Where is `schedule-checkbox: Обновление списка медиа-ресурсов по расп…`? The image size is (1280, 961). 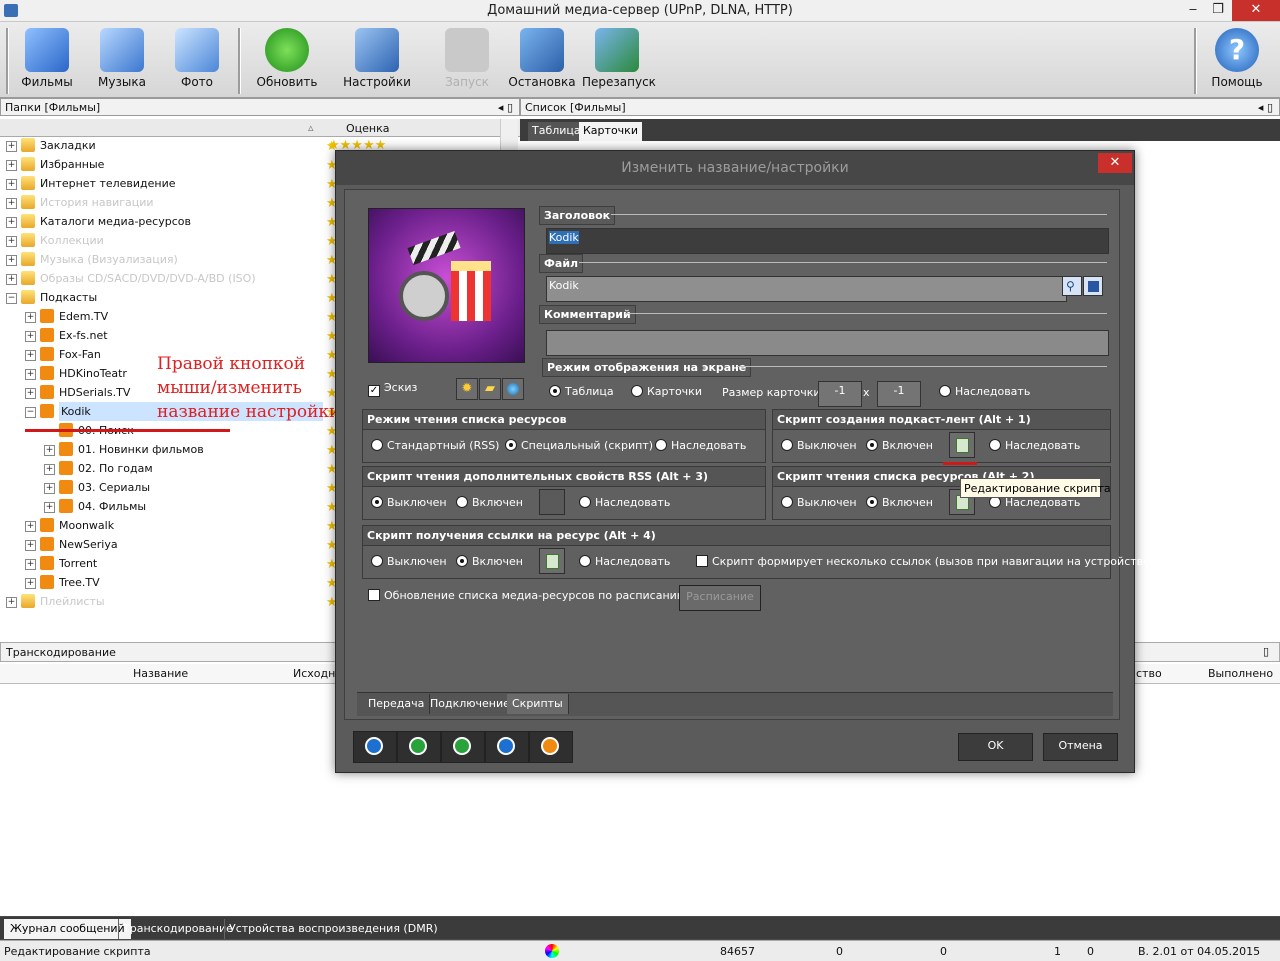
schedule-checkbox: Обновление списка медиа-ресурсов по расп… is located at coordinates (527, 595).